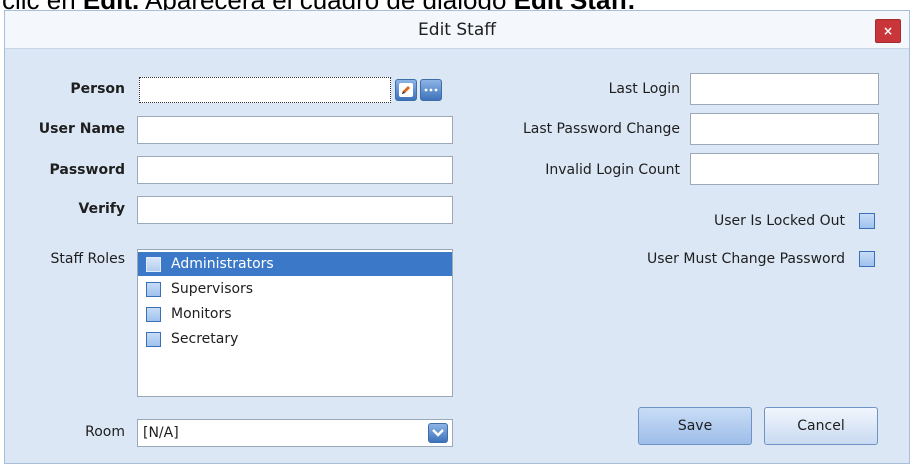 The width and height of the screenshot is (914, 464). Describe the element at coordinates (784, 129) in the screenshot. I see `last-password-change-field` at that location.